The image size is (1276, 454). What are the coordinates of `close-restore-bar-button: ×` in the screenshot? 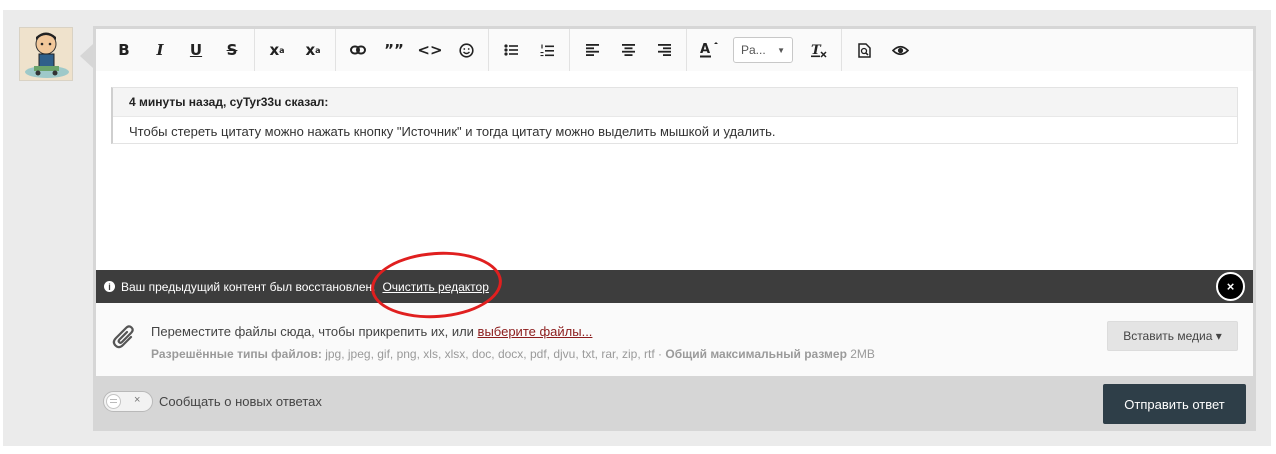 It's located at (1230, 286).